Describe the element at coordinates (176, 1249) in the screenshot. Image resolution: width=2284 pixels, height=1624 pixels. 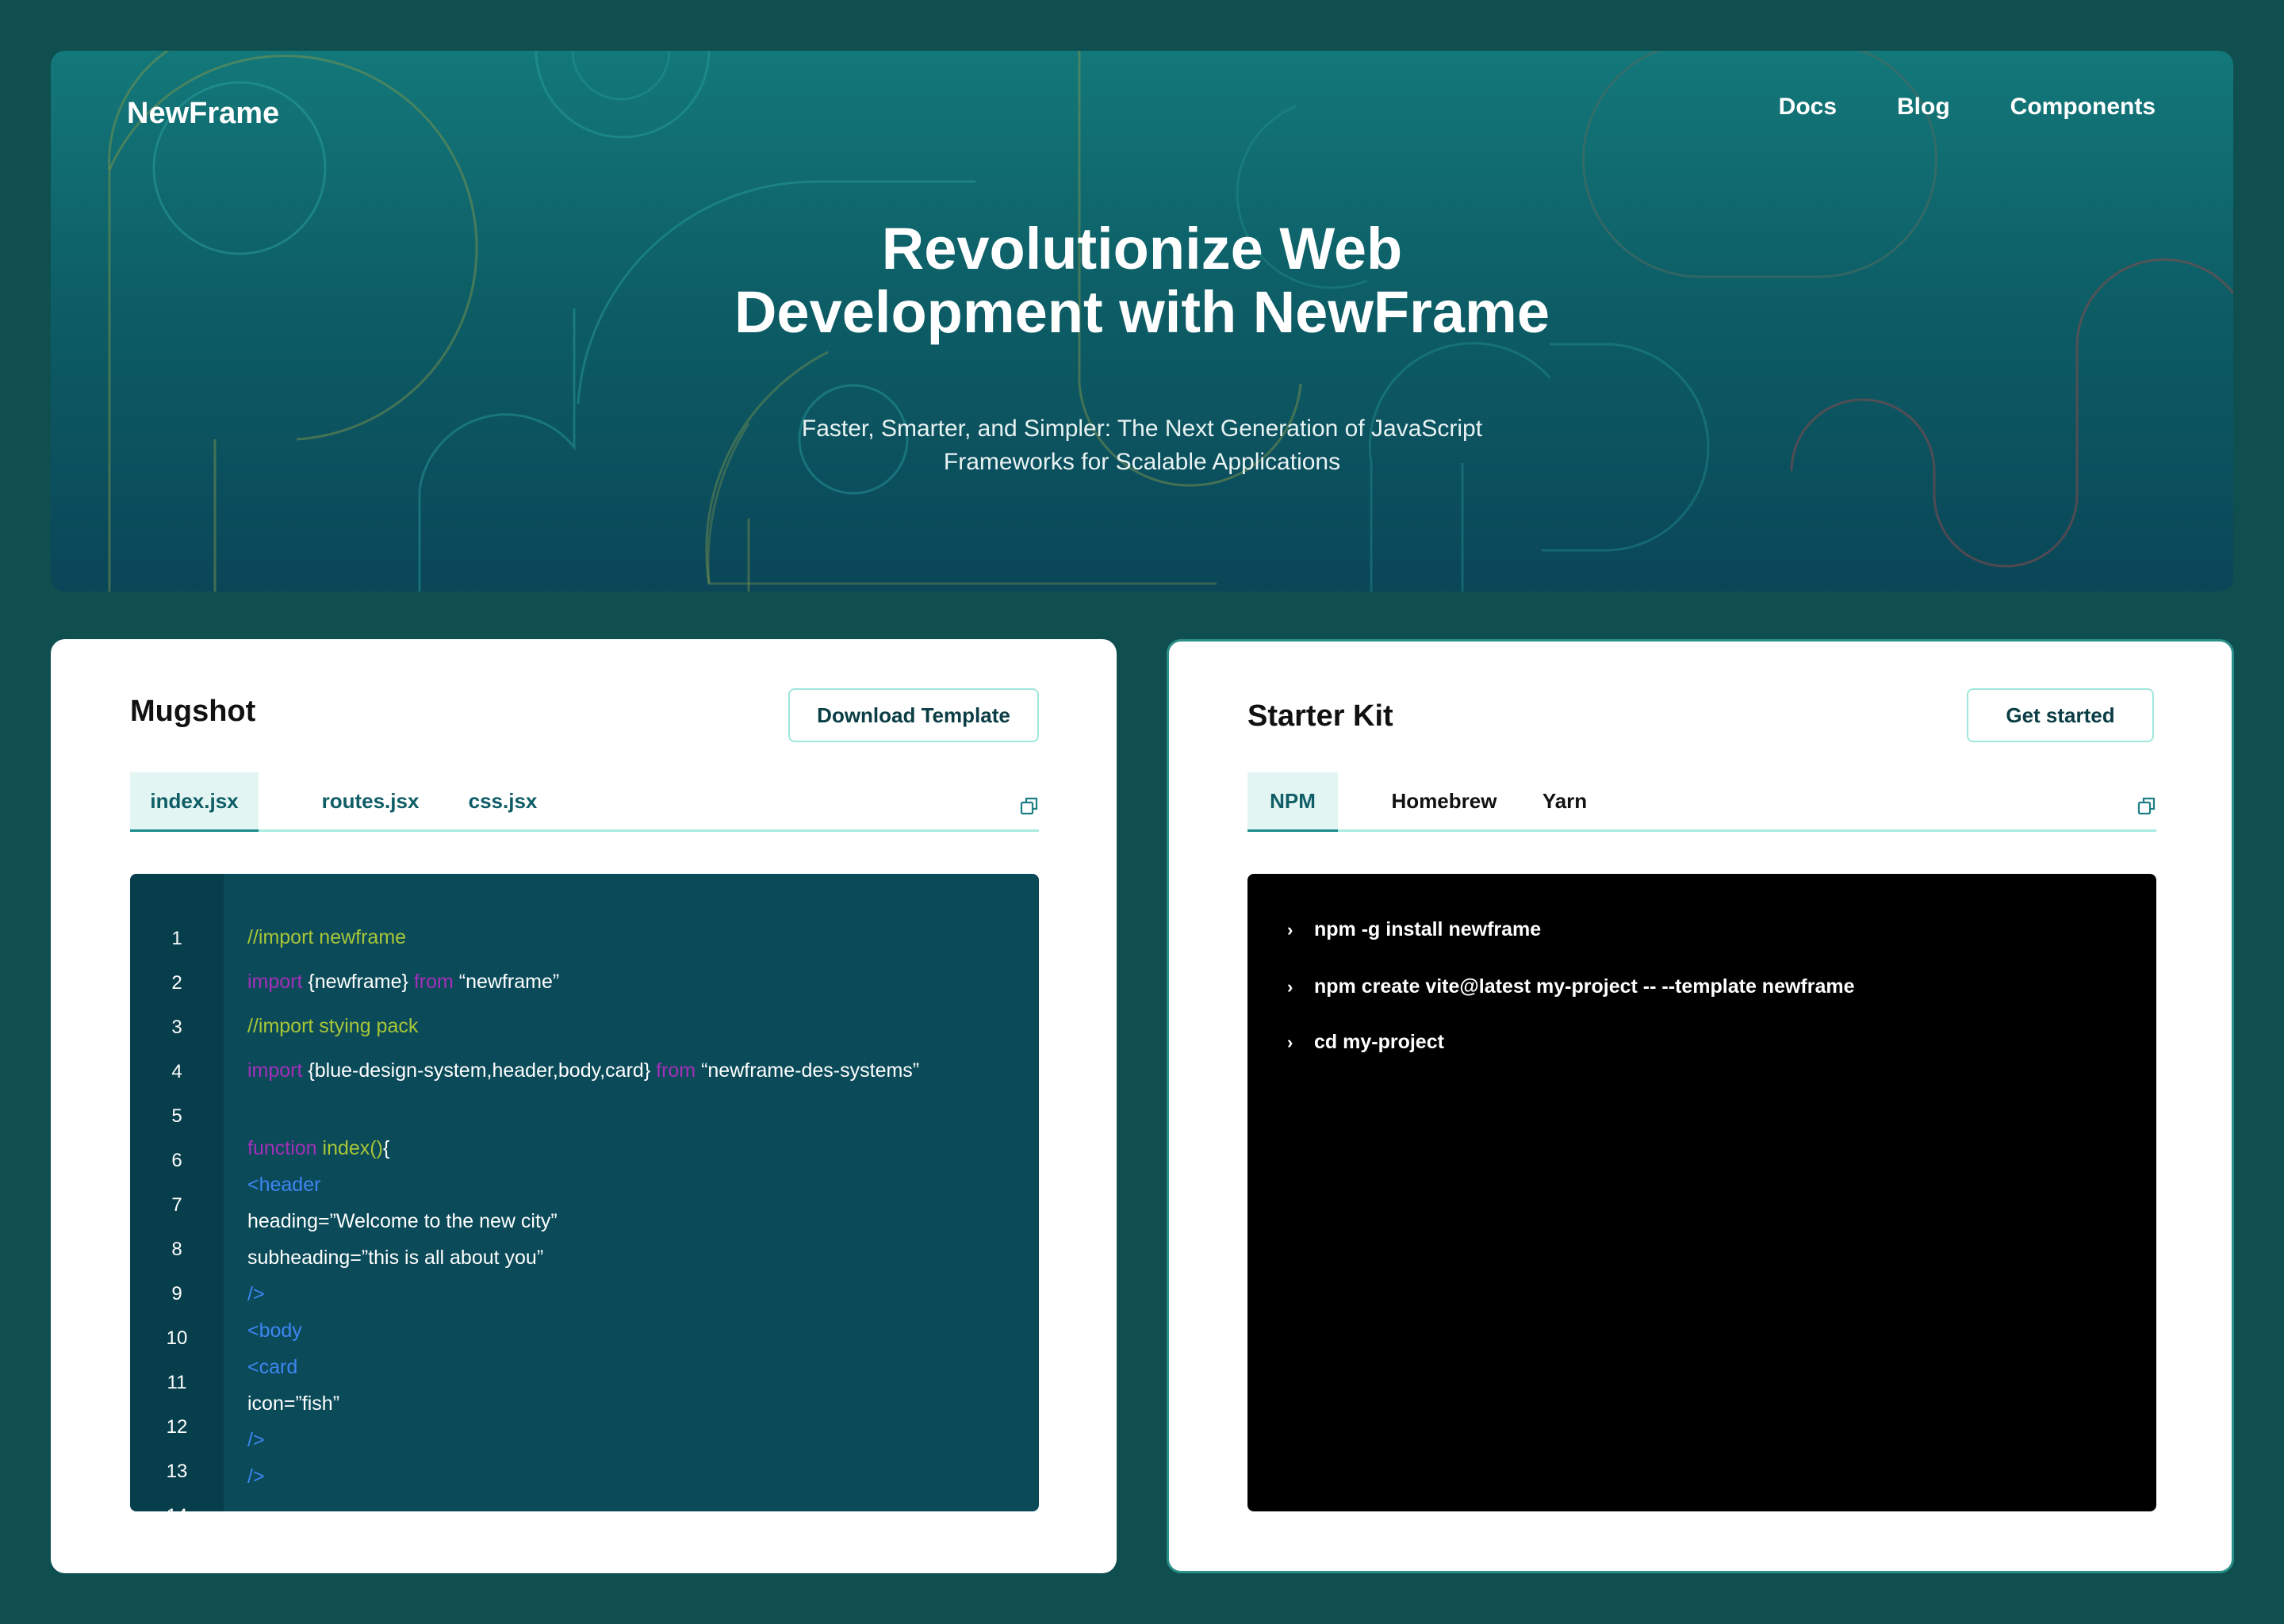
I see `line-number: 8` at that location.